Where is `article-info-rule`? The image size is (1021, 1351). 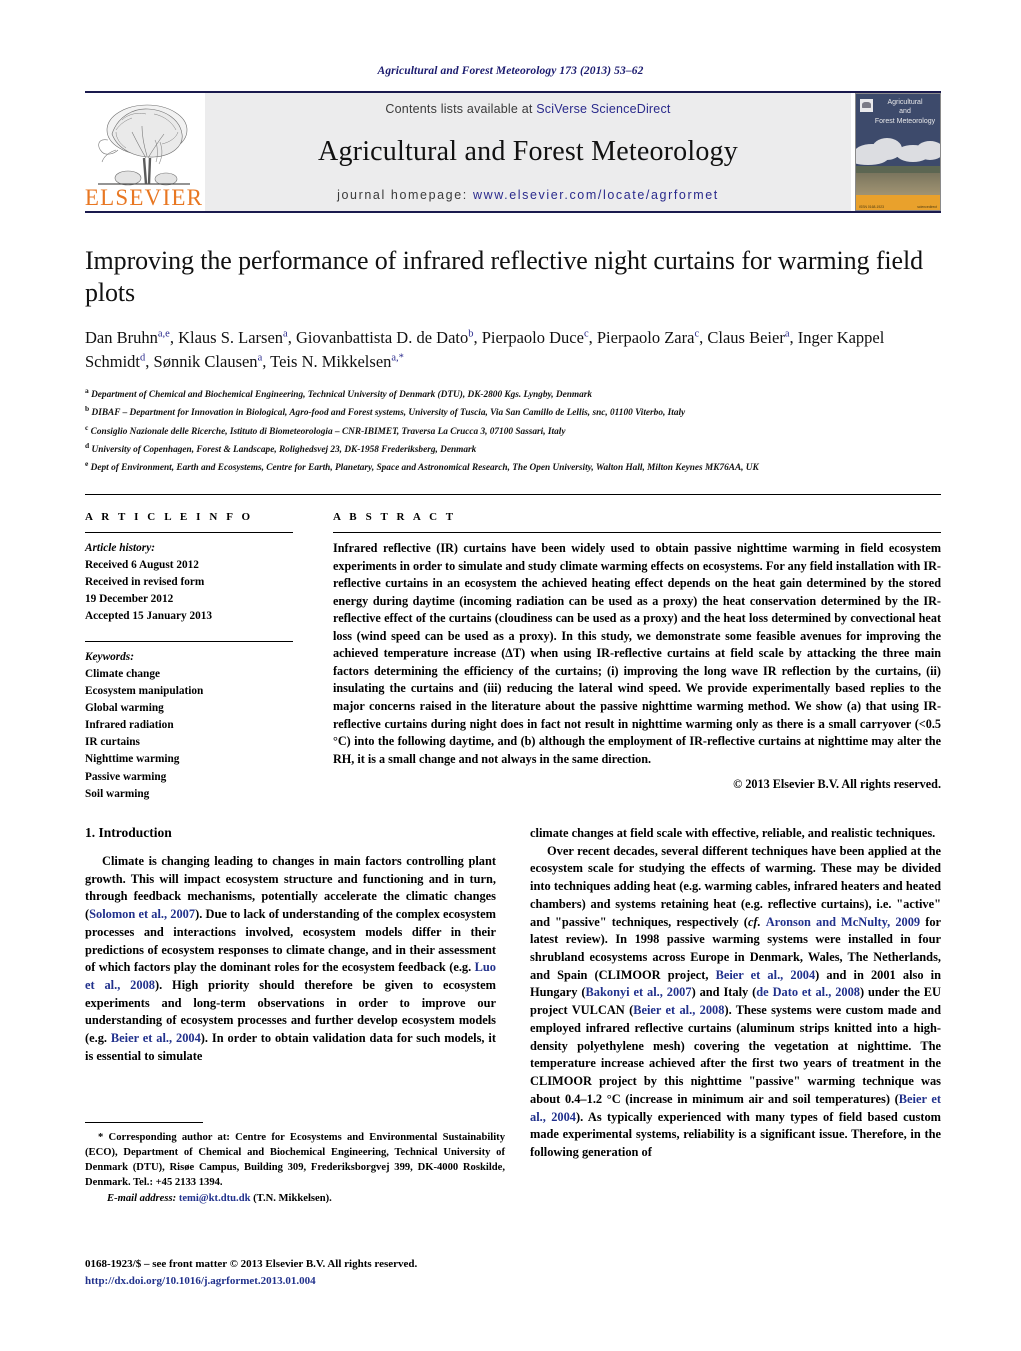 article-info-rule is located at coordinates (189, 532).